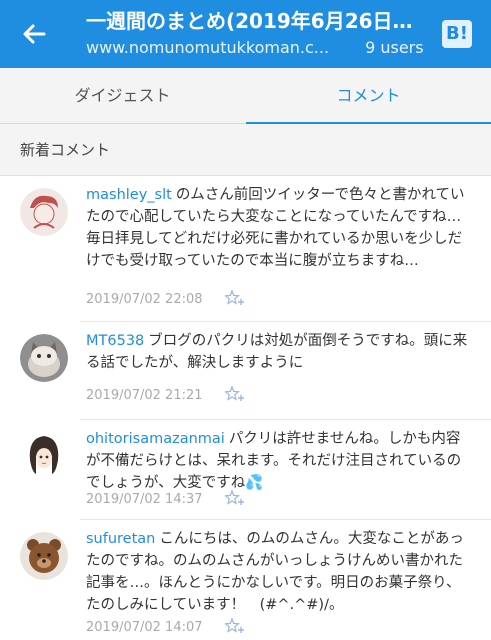 This screenshot has height=640, width=491. What do you see at coordinates (144, 299) in the screenshot?
I see `comment-timestamp: 2019/07/02 22:08` at bounding box center [144, 299].